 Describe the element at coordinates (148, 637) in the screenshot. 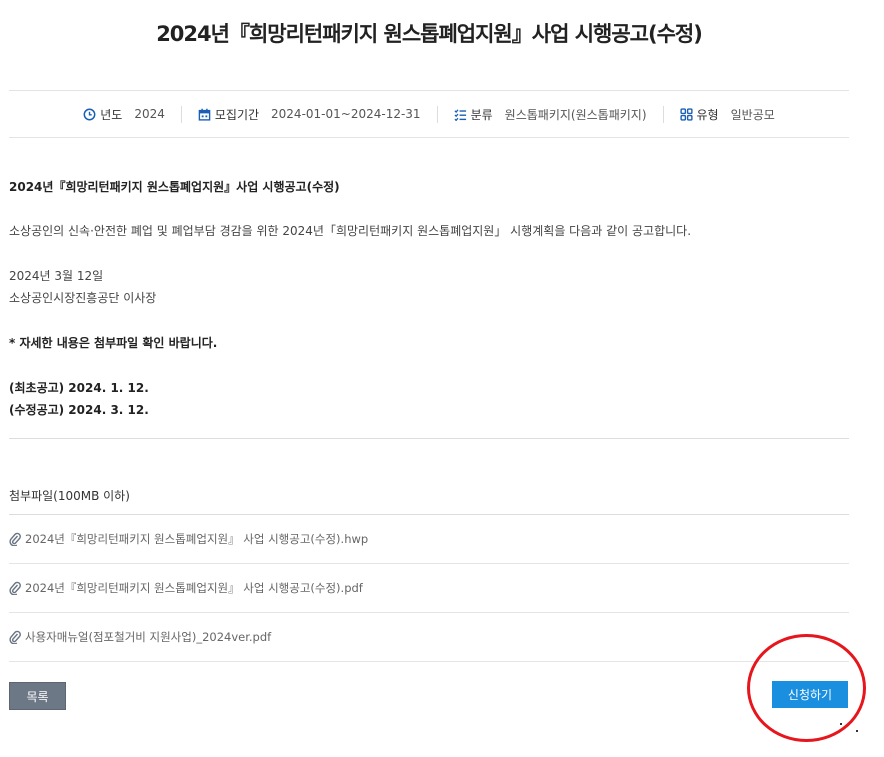

I see `attachment-file-name: 사용자매뉴얼(점포철거비 지원사업)_2024ver.pdf` at that location.